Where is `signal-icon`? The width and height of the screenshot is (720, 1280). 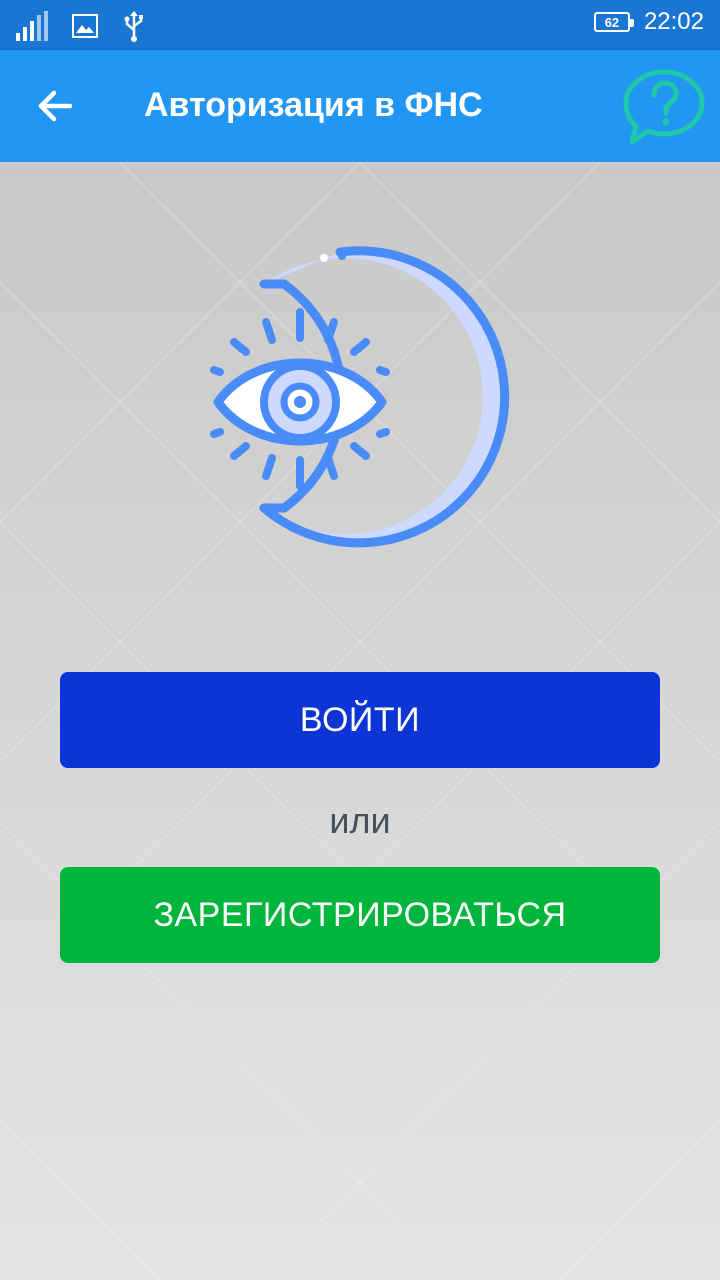 signal-icon is located at coordinates (32, 26).